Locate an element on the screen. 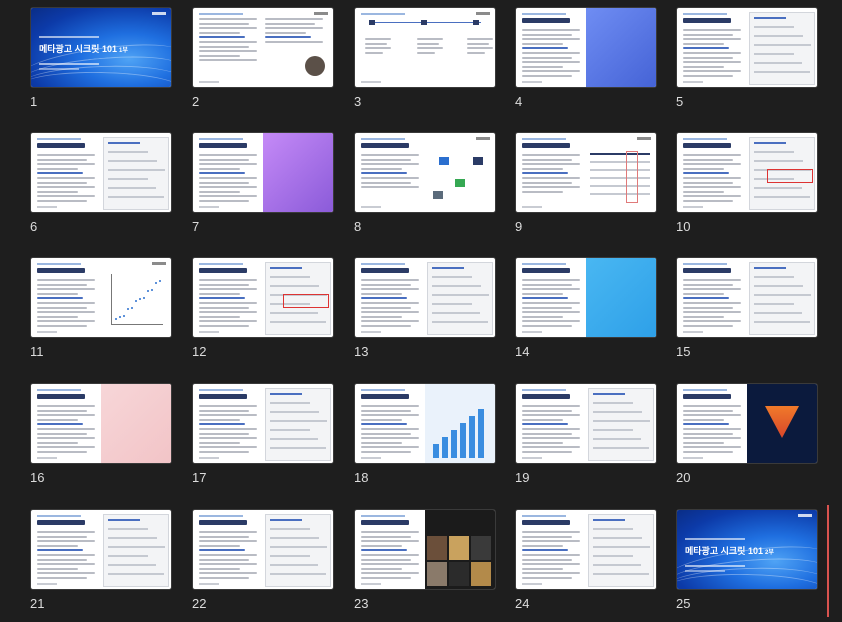  slide-thumbnail: 2 is located at coordinates (263, 59).